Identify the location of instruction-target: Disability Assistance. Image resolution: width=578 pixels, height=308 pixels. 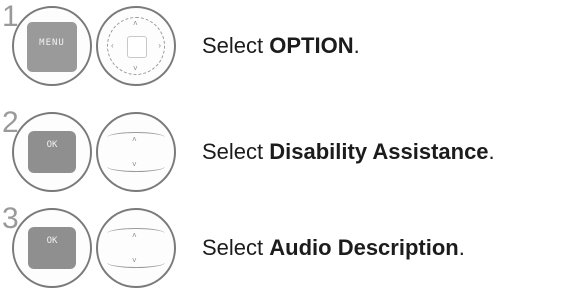
(379, 151).